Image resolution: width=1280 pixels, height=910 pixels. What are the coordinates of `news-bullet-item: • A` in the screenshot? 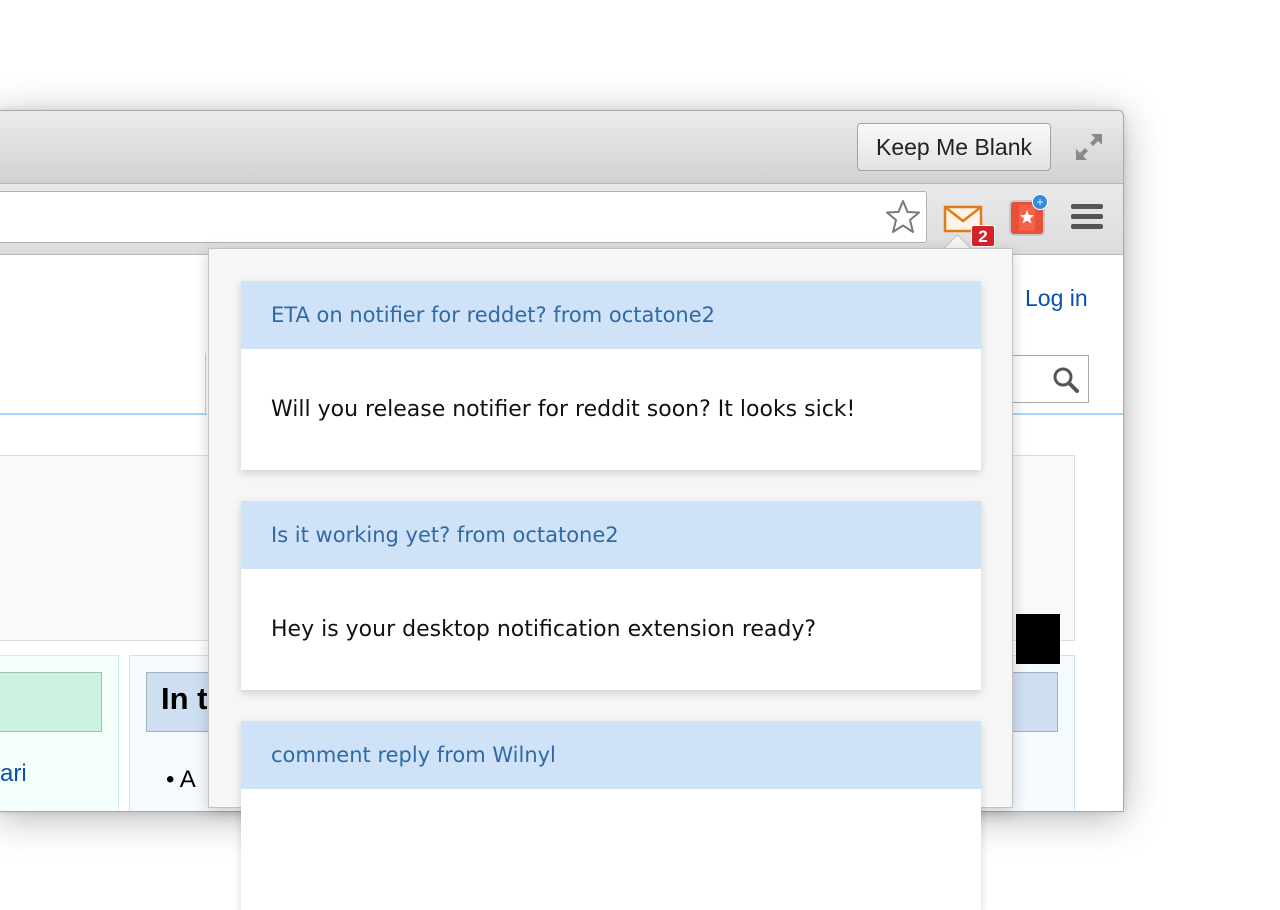 It's located at (181, 779).